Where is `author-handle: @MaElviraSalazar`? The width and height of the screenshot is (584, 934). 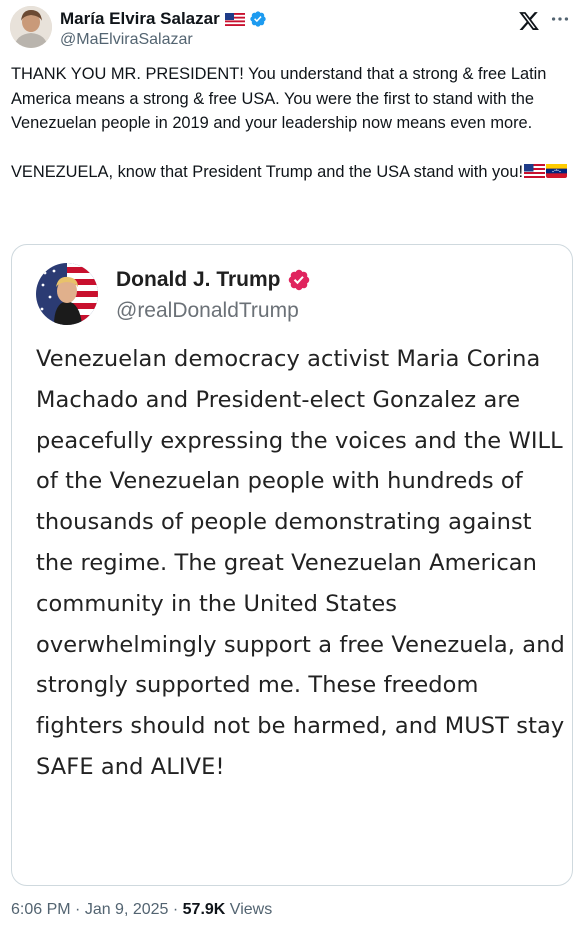 author-handle: @MaElviraSalazar is located at coordinates (163, 40).